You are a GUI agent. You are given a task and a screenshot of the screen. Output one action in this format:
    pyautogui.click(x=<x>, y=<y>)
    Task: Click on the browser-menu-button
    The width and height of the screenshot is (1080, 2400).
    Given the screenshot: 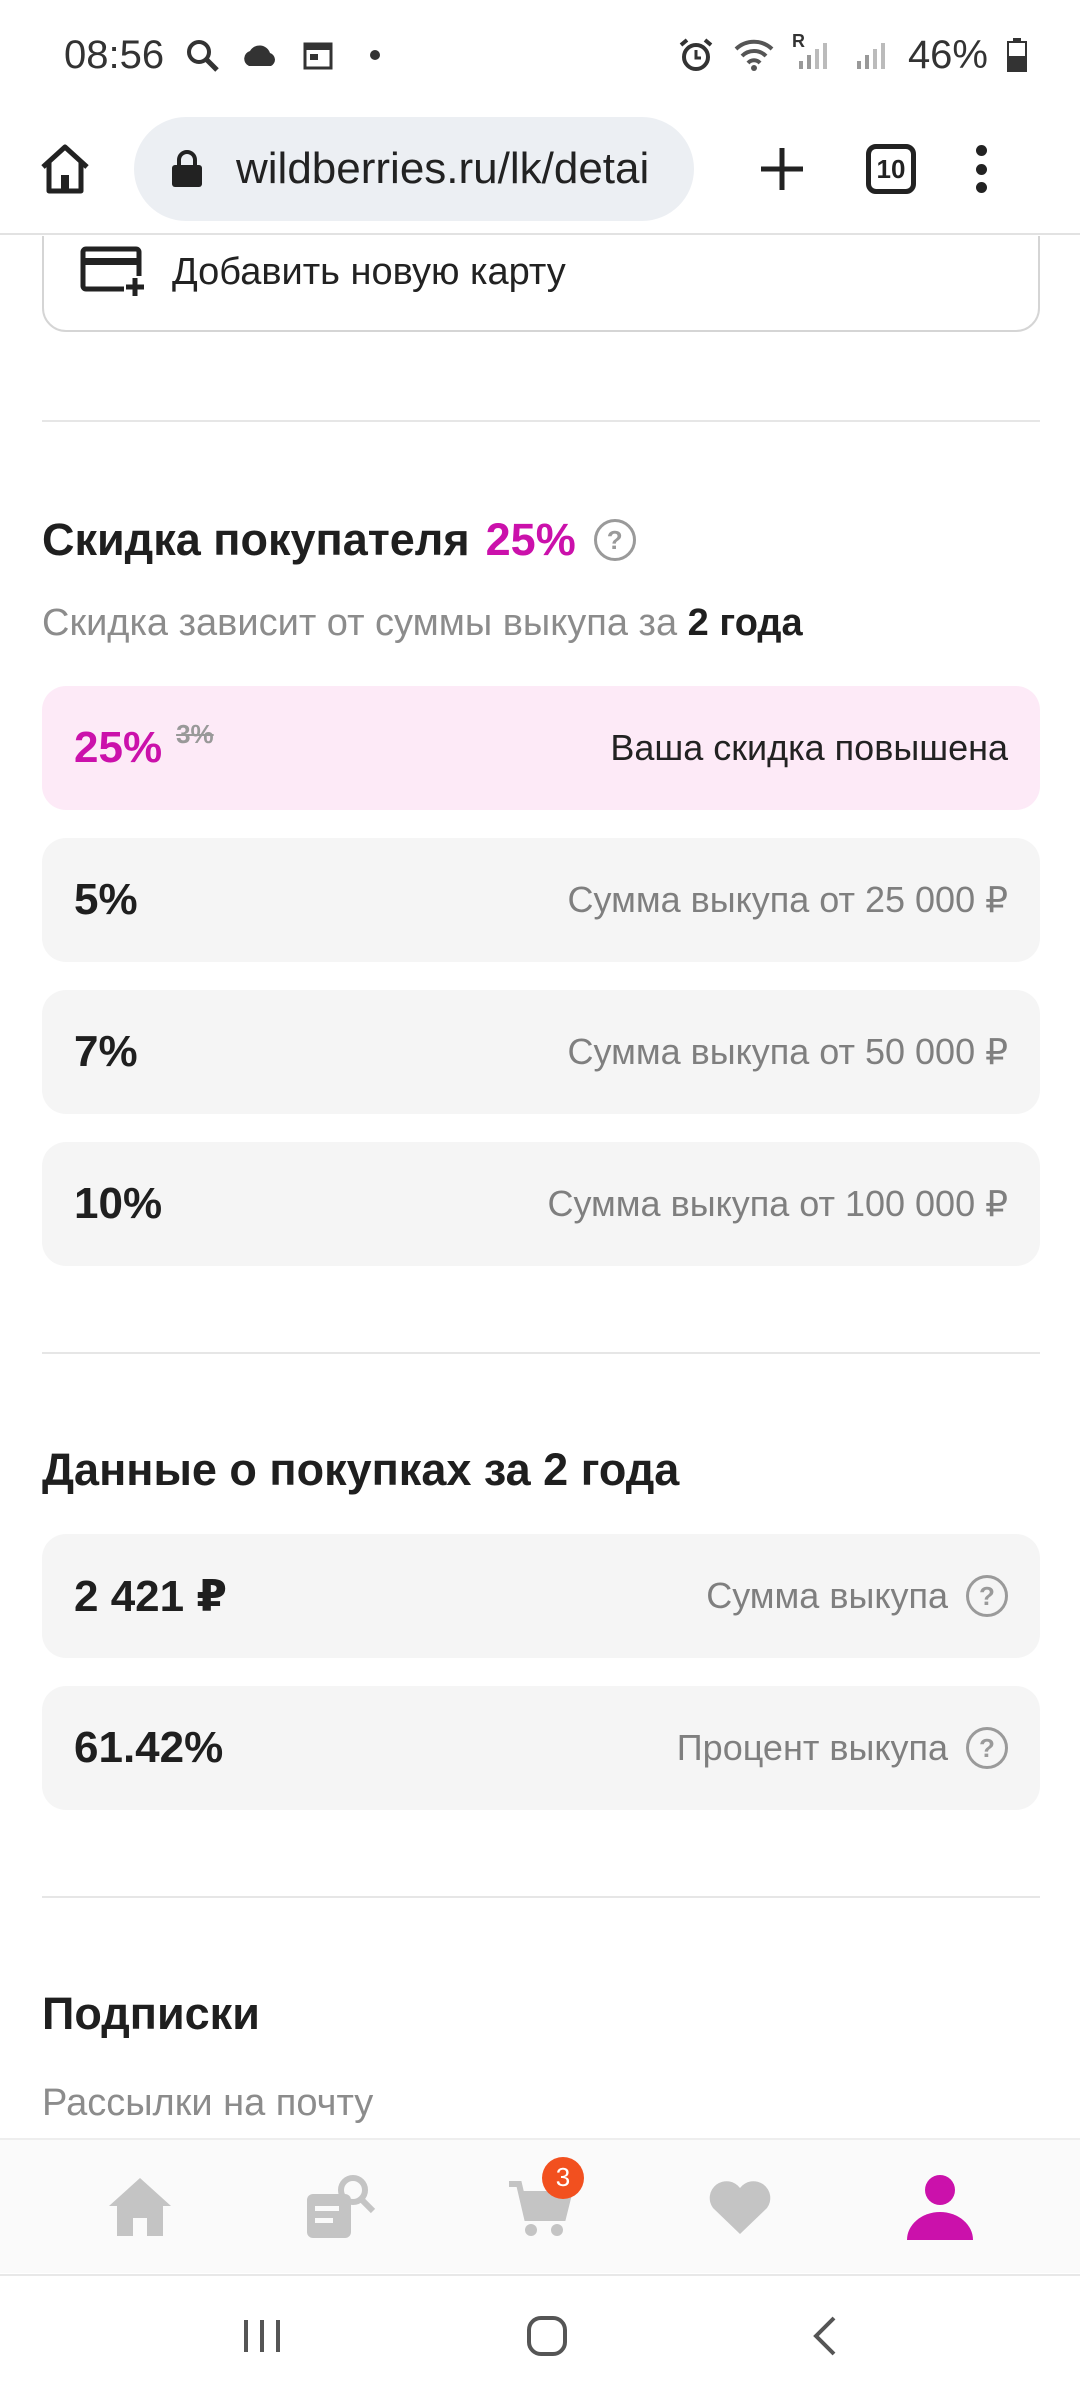 What is the action you would take?
    pyautogui.click(x=981, y=169)
    